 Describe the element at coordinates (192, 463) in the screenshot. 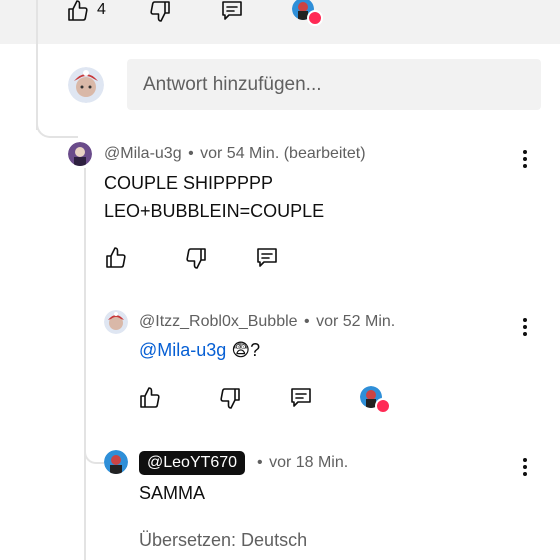

I see `creator-name-chip: @LeoYT670` at that location.